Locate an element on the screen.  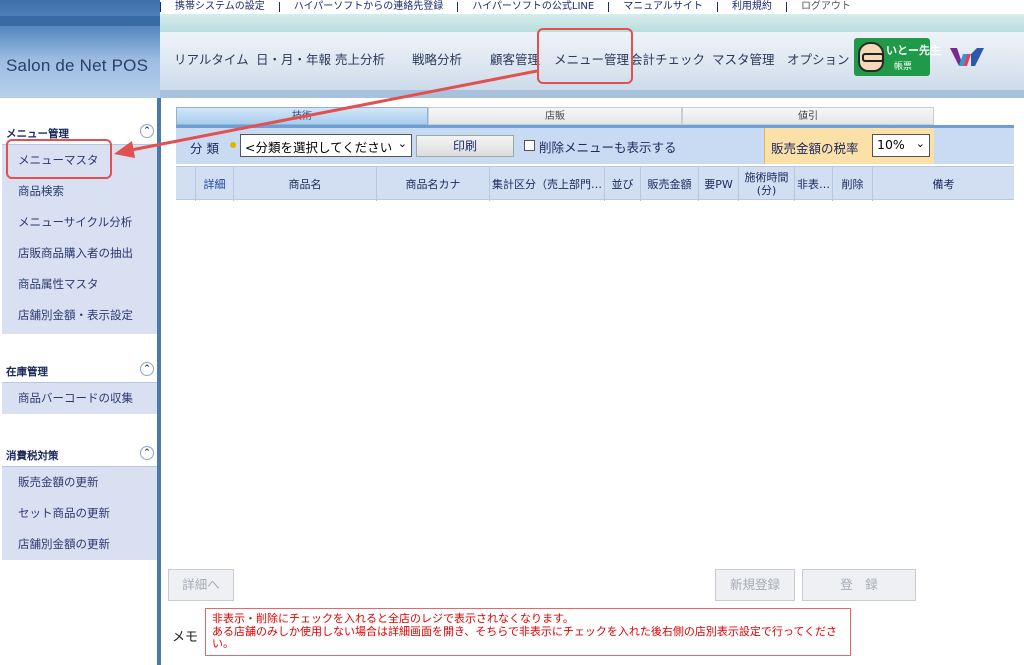
col-order: 並び is located at coordinates (623, 184).